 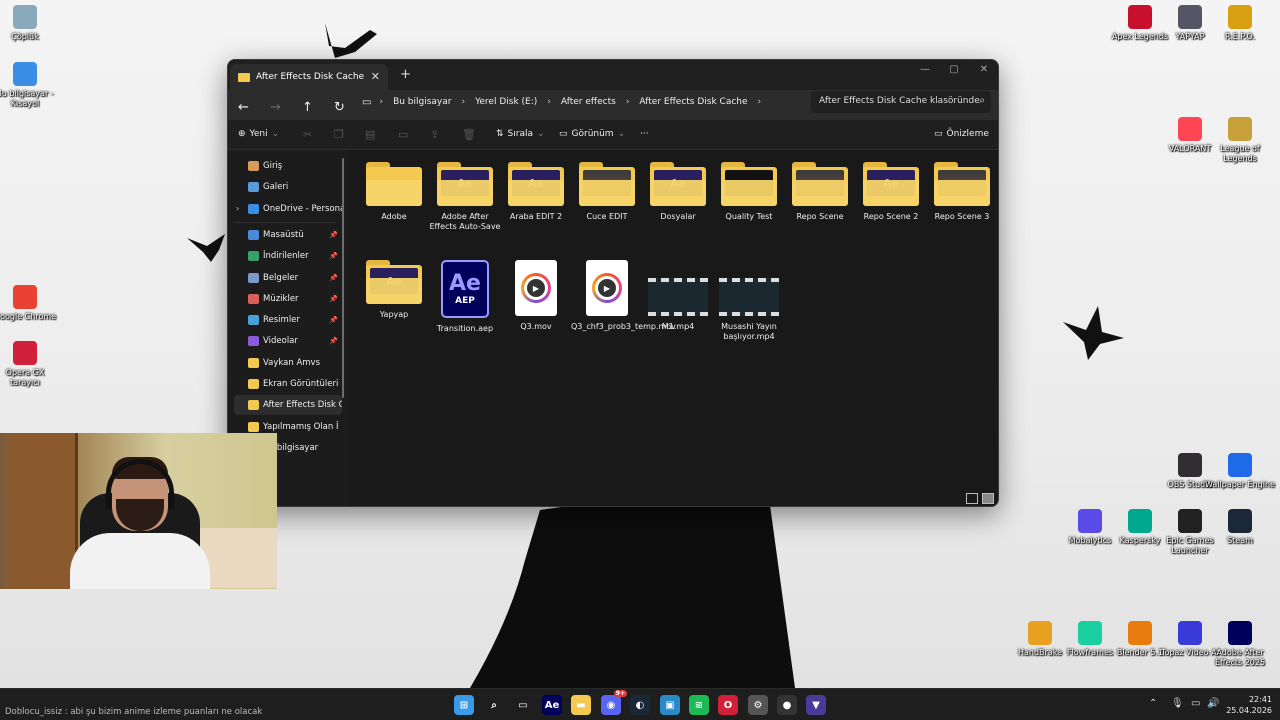 I want to click on refresh-button: ↻, so click(x=339, y=107).